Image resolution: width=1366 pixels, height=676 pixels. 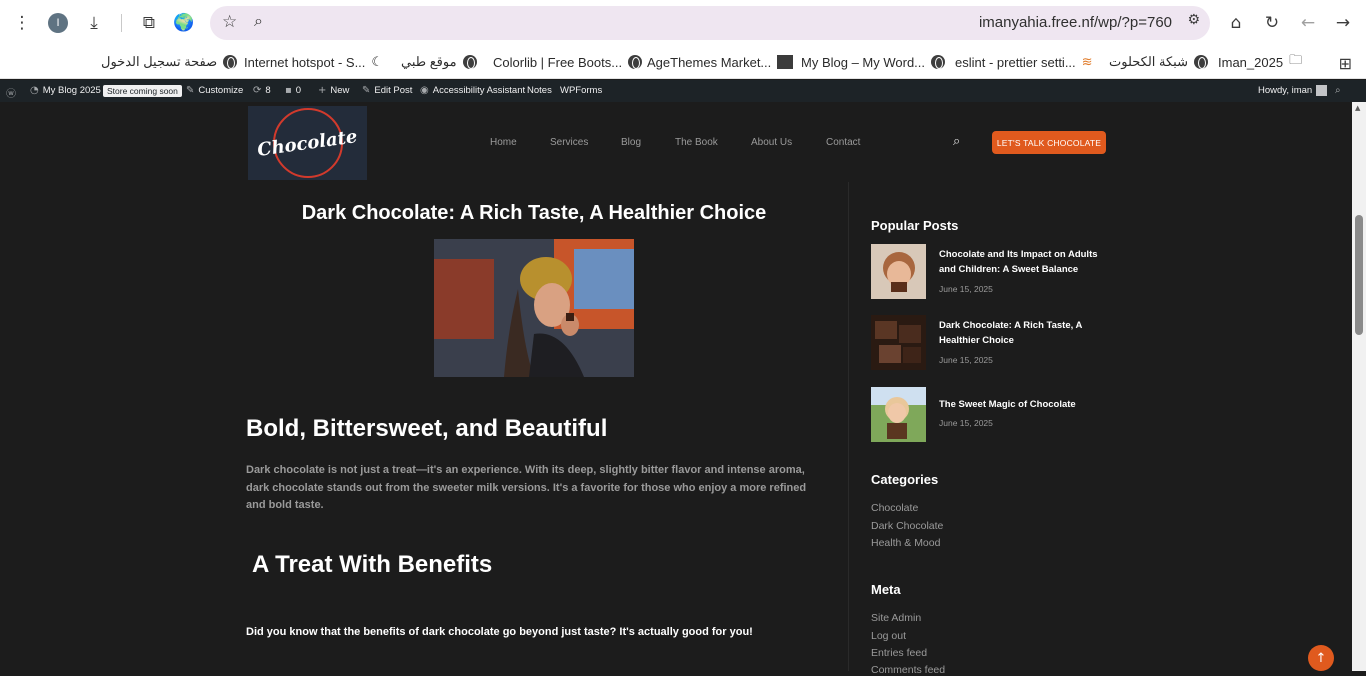 I want to click on profile-initial: I, so click(x=58, y=23).